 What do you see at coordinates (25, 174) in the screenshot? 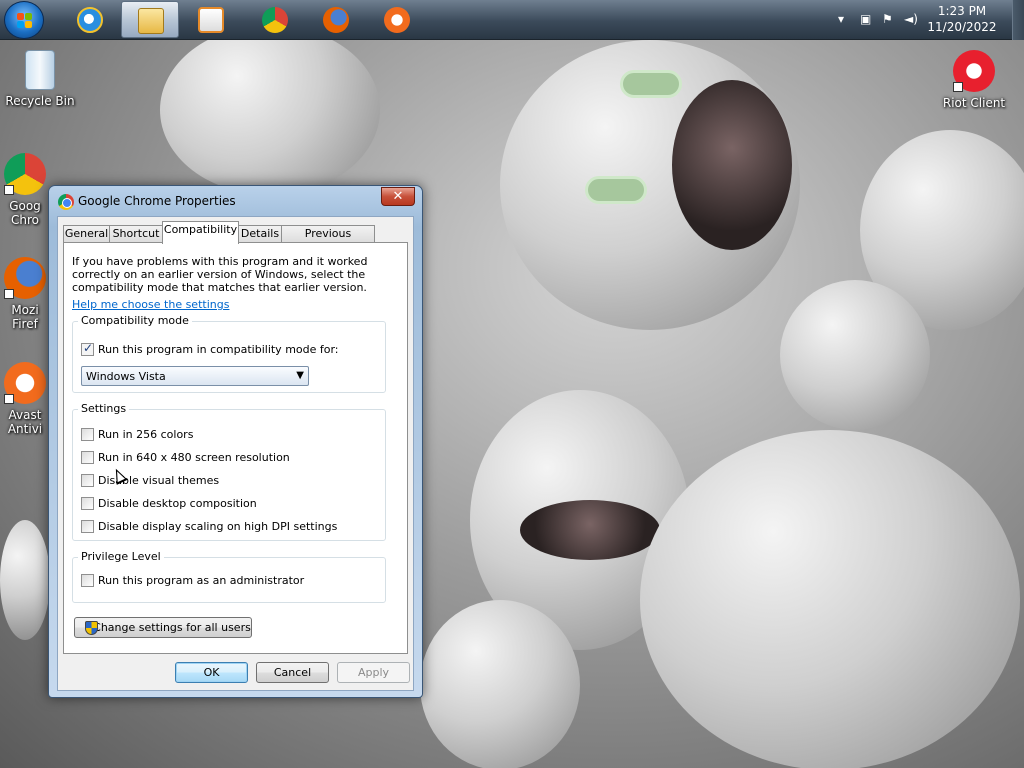
I see `chrome-shortcut-icon` at bounding box center [25, 174].